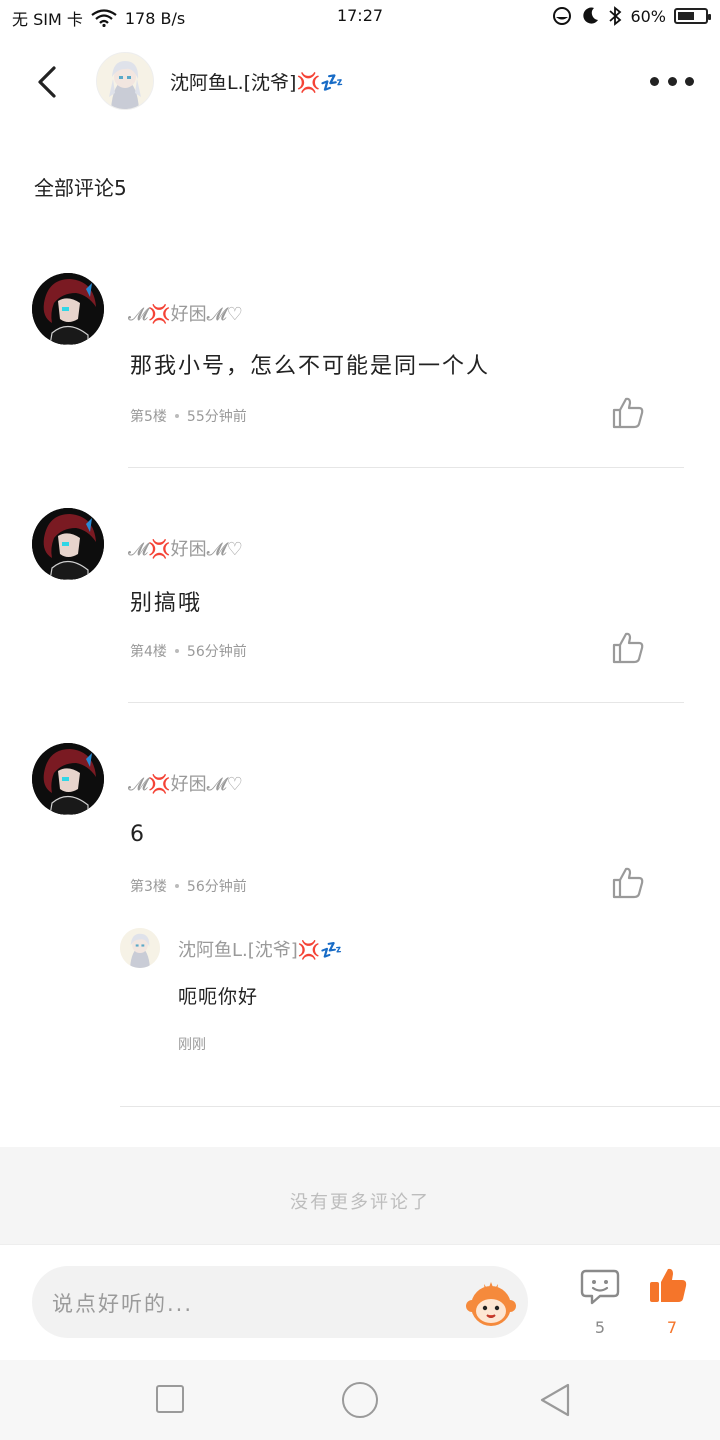  What do you see at coordinates (148, 887) in the screenshot?
I see `comment-floor: 第3楼` at bounding box center [148, 887].